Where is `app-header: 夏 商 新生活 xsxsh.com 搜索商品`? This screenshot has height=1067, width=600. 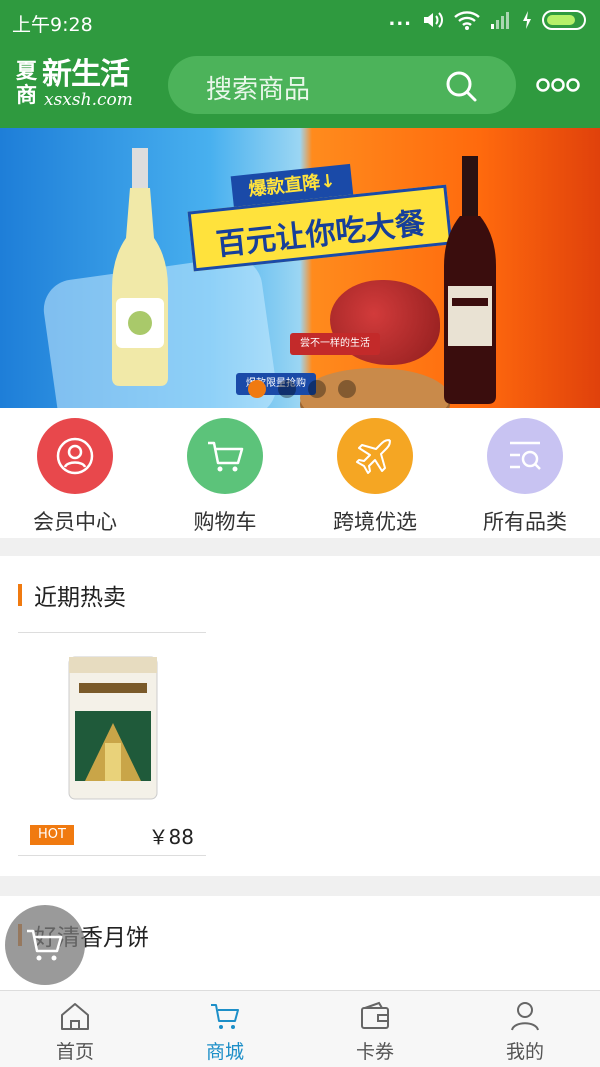 app-header: 夏 商 新生活 xsxsh.com 搜索商品 is located at coordinates (300, 86).